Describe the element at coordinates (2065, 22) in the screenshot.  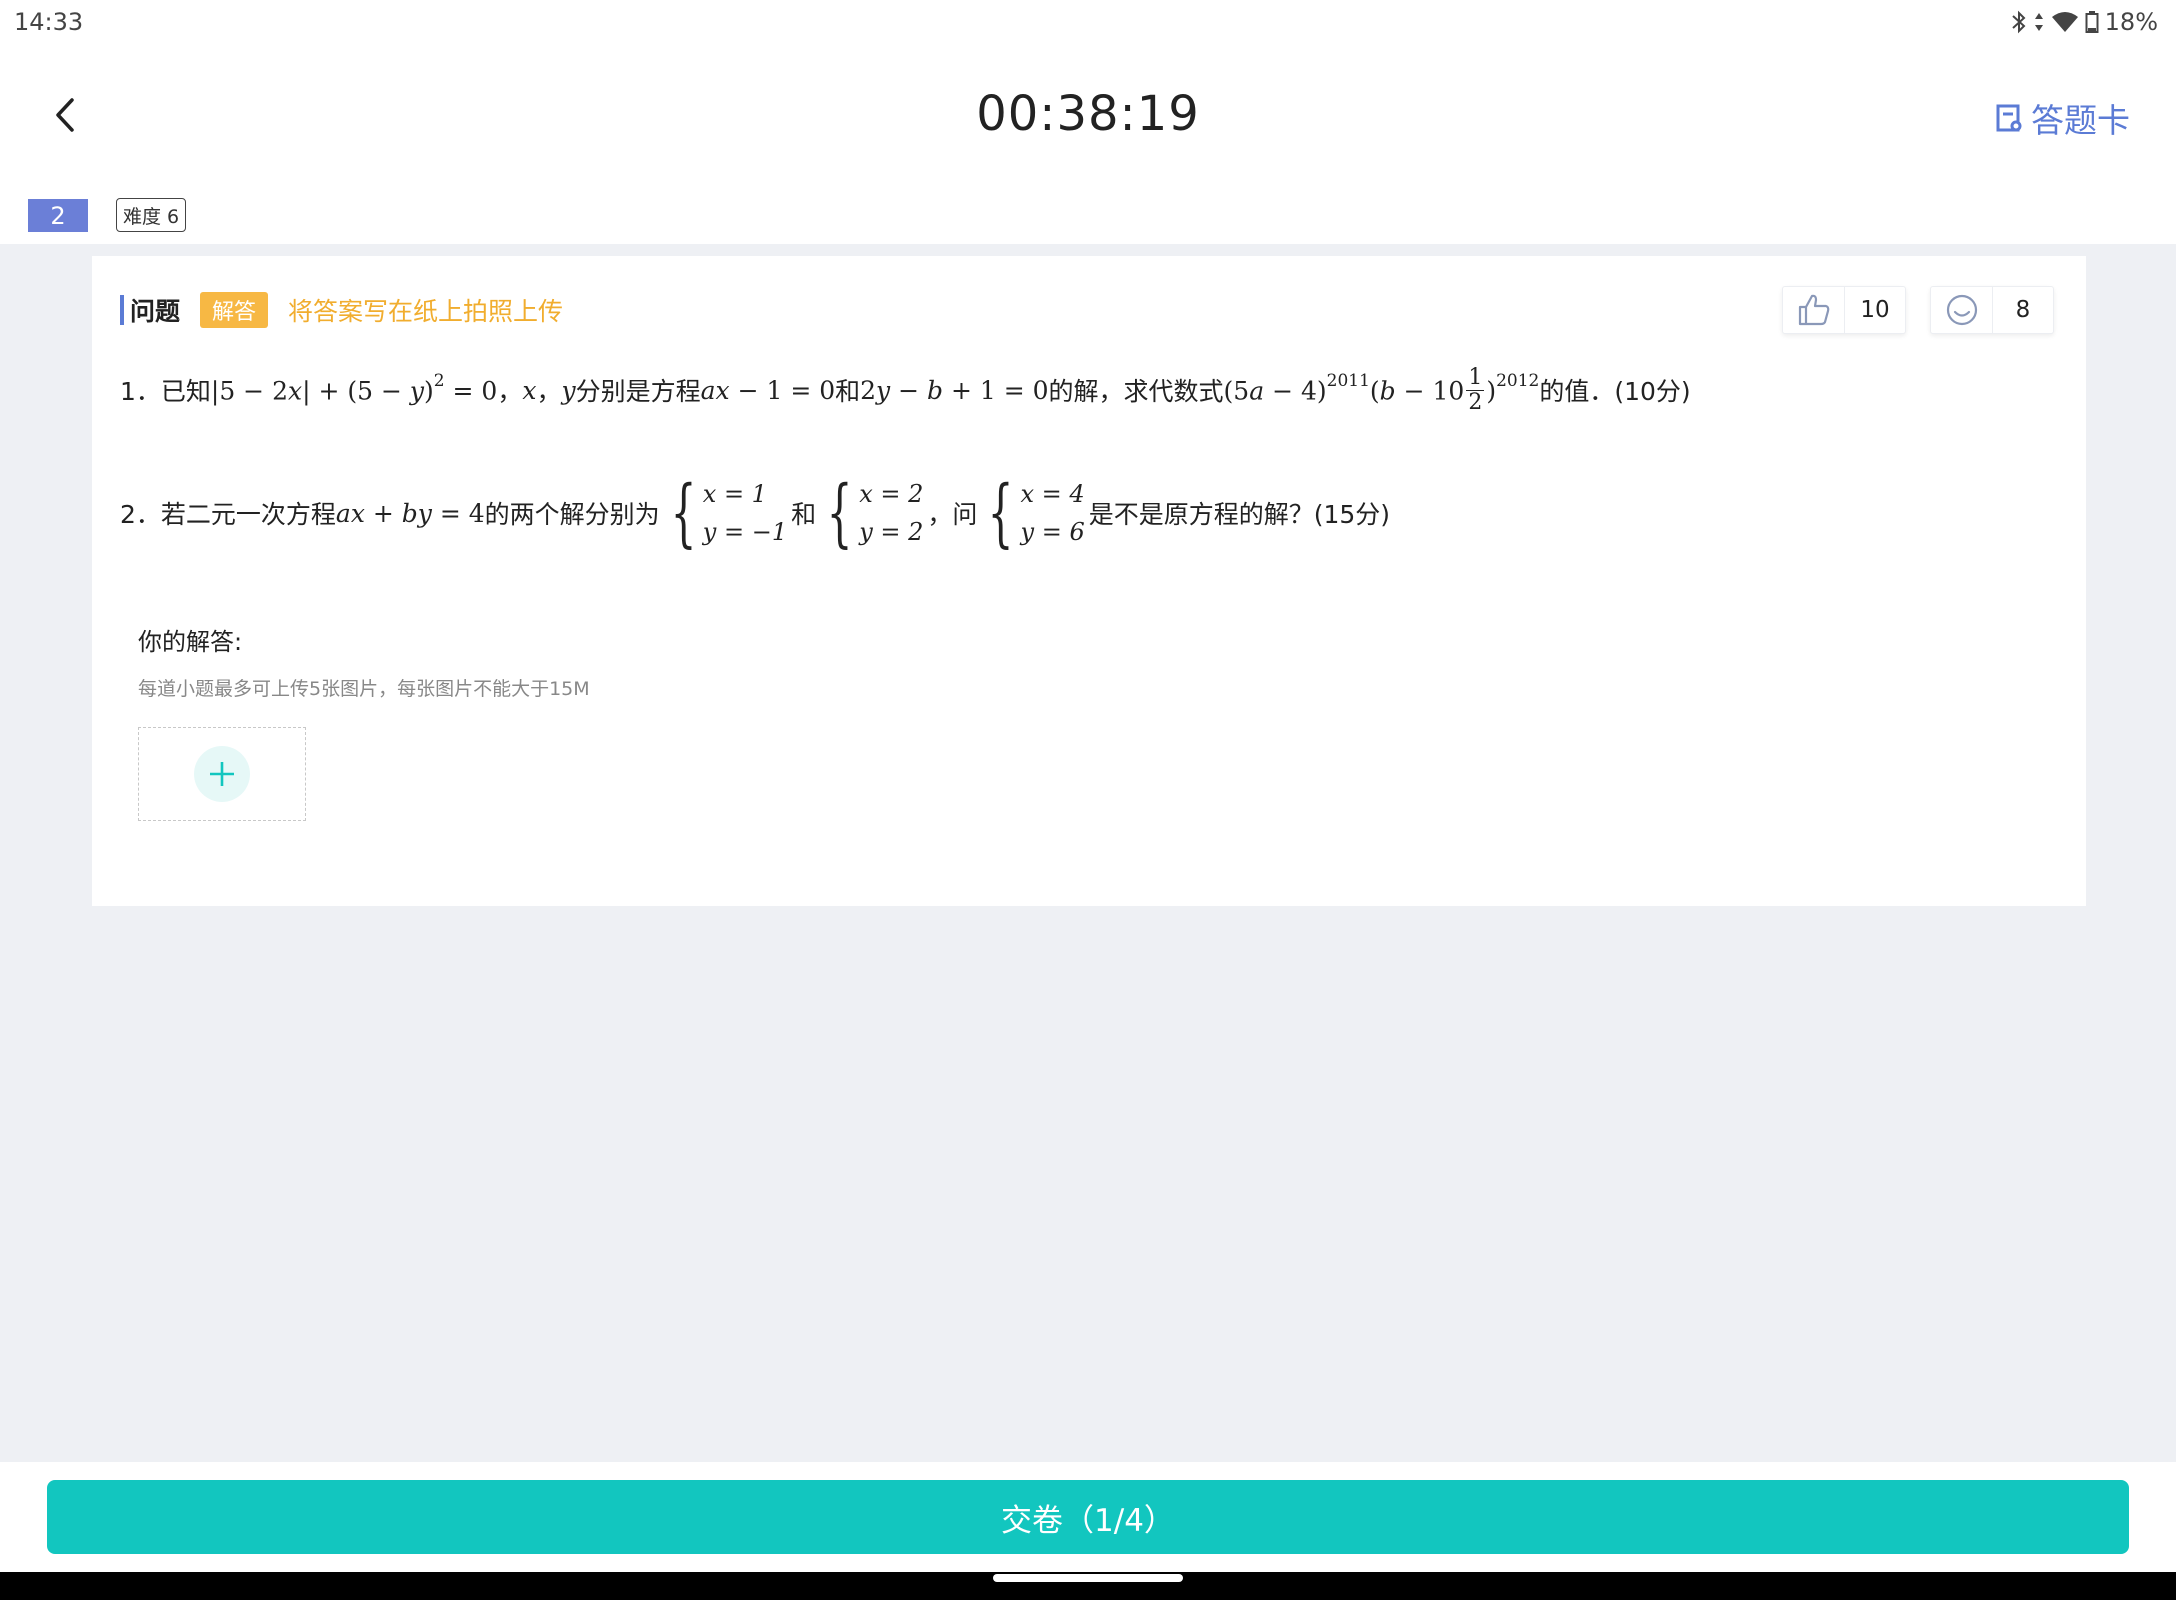
I see `wifi-icon` at that location.